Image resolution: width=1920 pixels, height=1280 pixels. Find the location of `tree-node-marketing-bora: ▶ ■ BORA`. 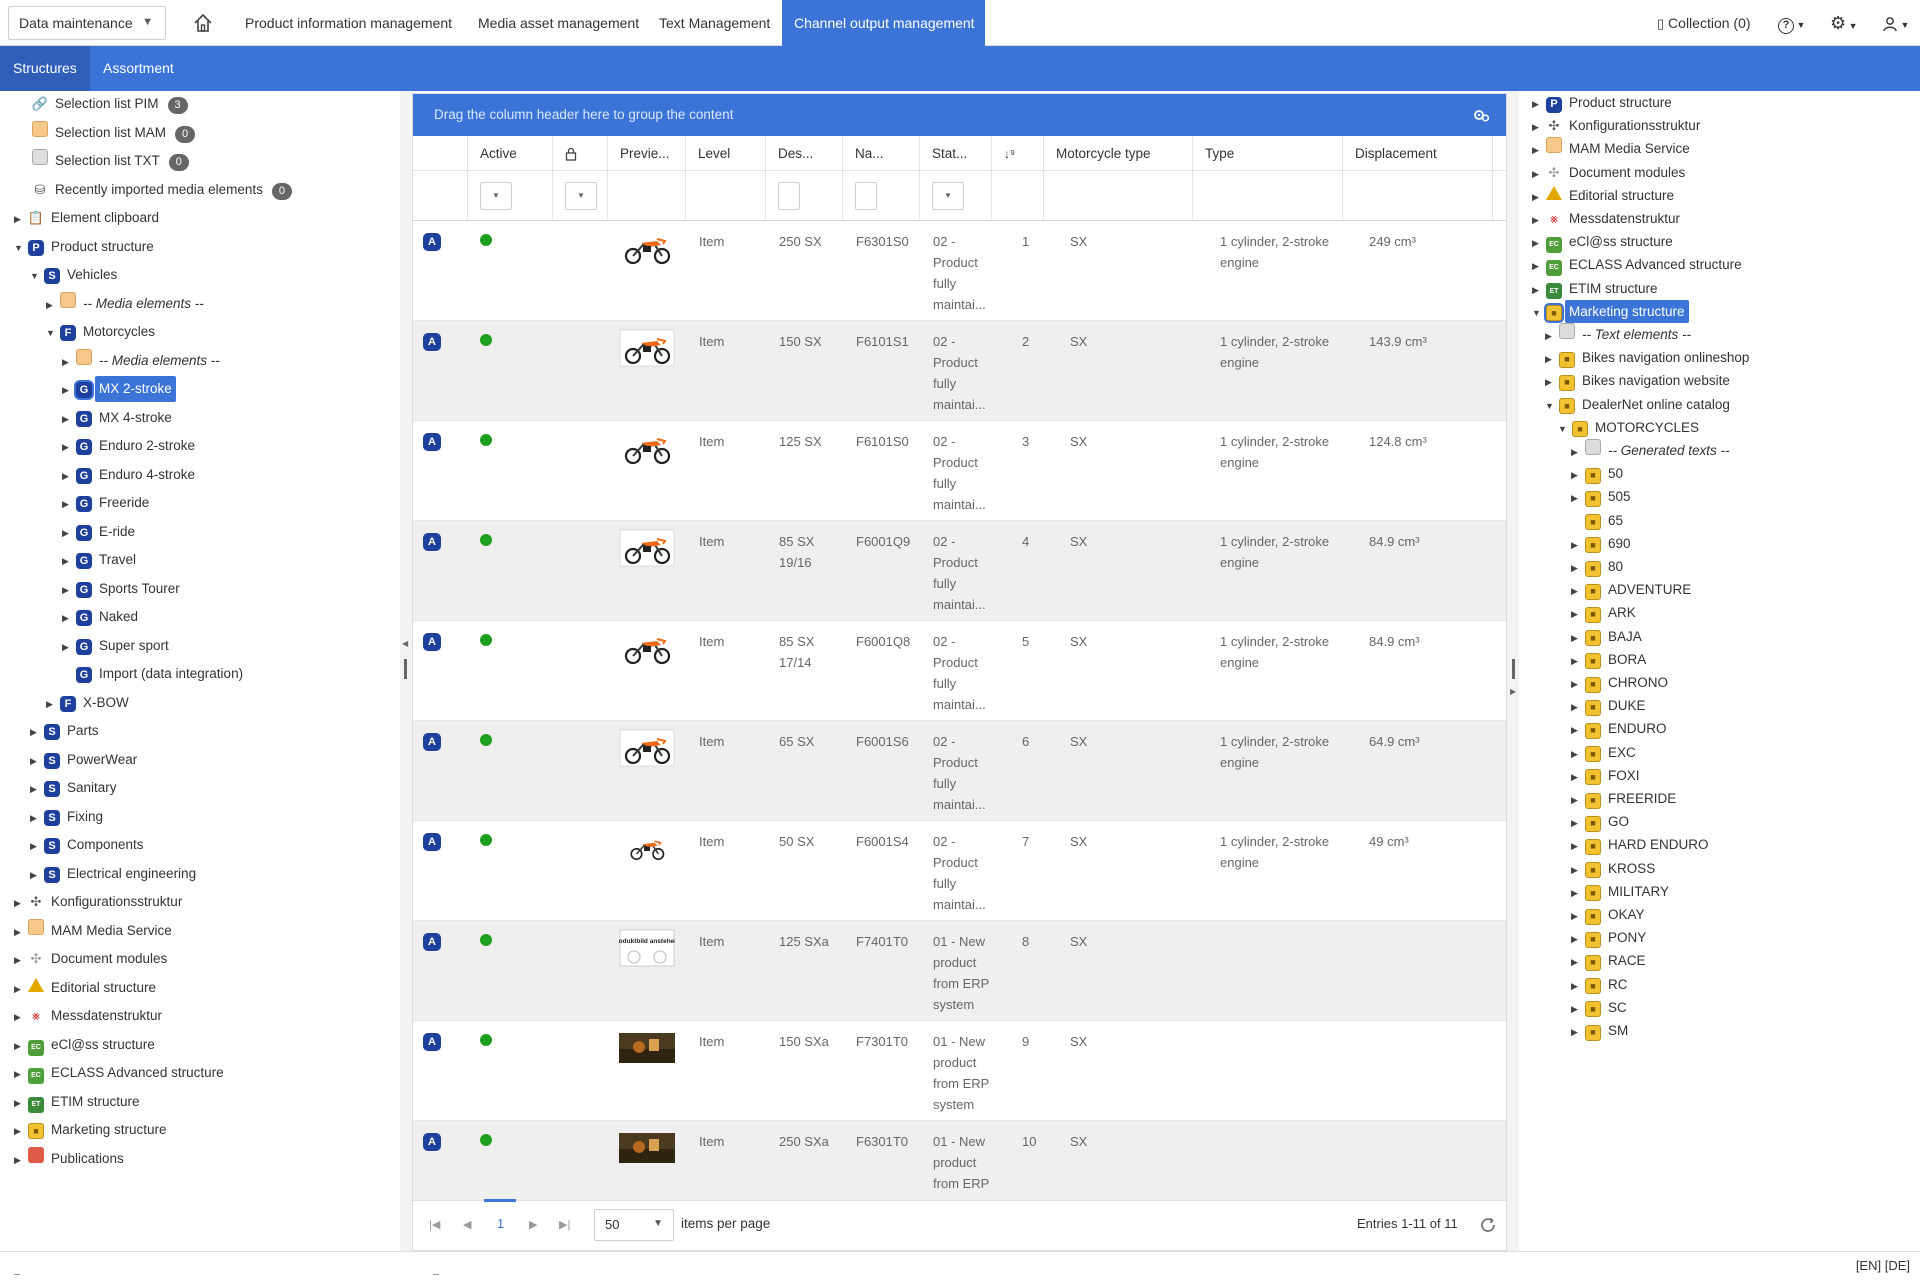

tree-node-marketing-bora: ▶ ■ BORA is located at coordinates (1610, 659).